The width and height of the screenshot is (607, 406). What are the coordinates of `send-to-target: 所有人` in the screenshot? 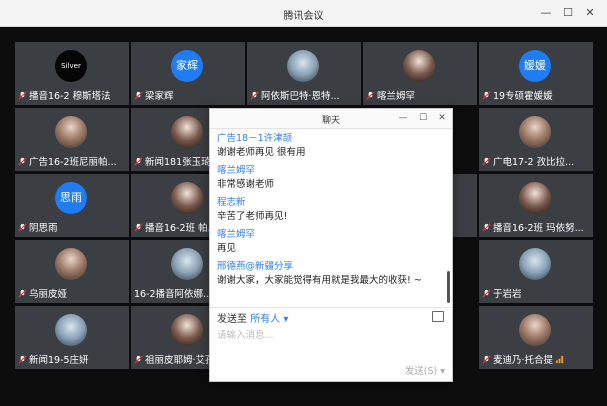 It's located at (265, 319).